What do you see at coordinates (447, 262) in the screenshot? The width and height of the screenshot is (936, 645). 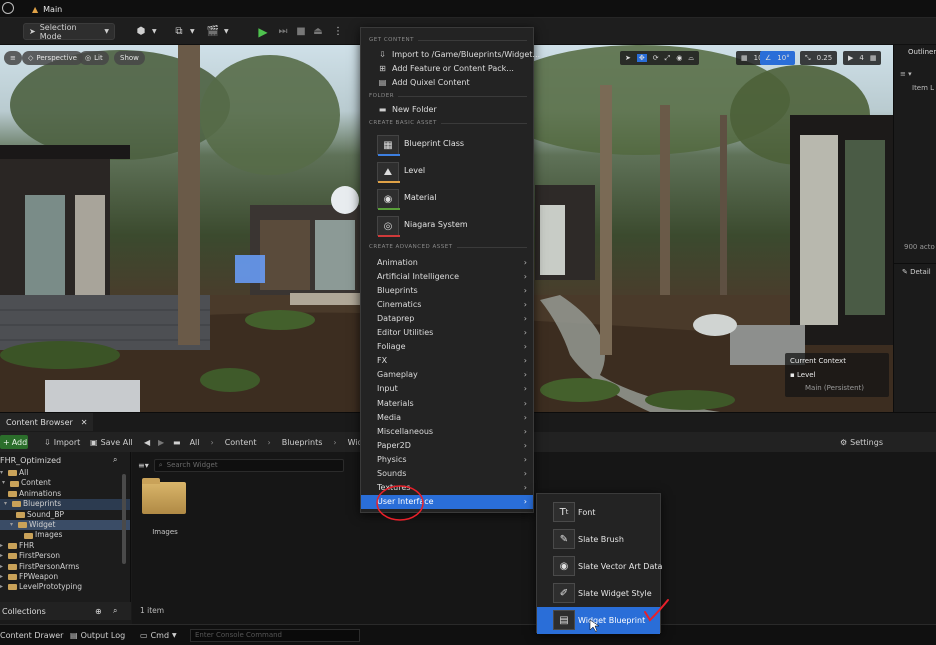 I see `menu-category-animation: Animation ›` at bounding box center [447, 262].